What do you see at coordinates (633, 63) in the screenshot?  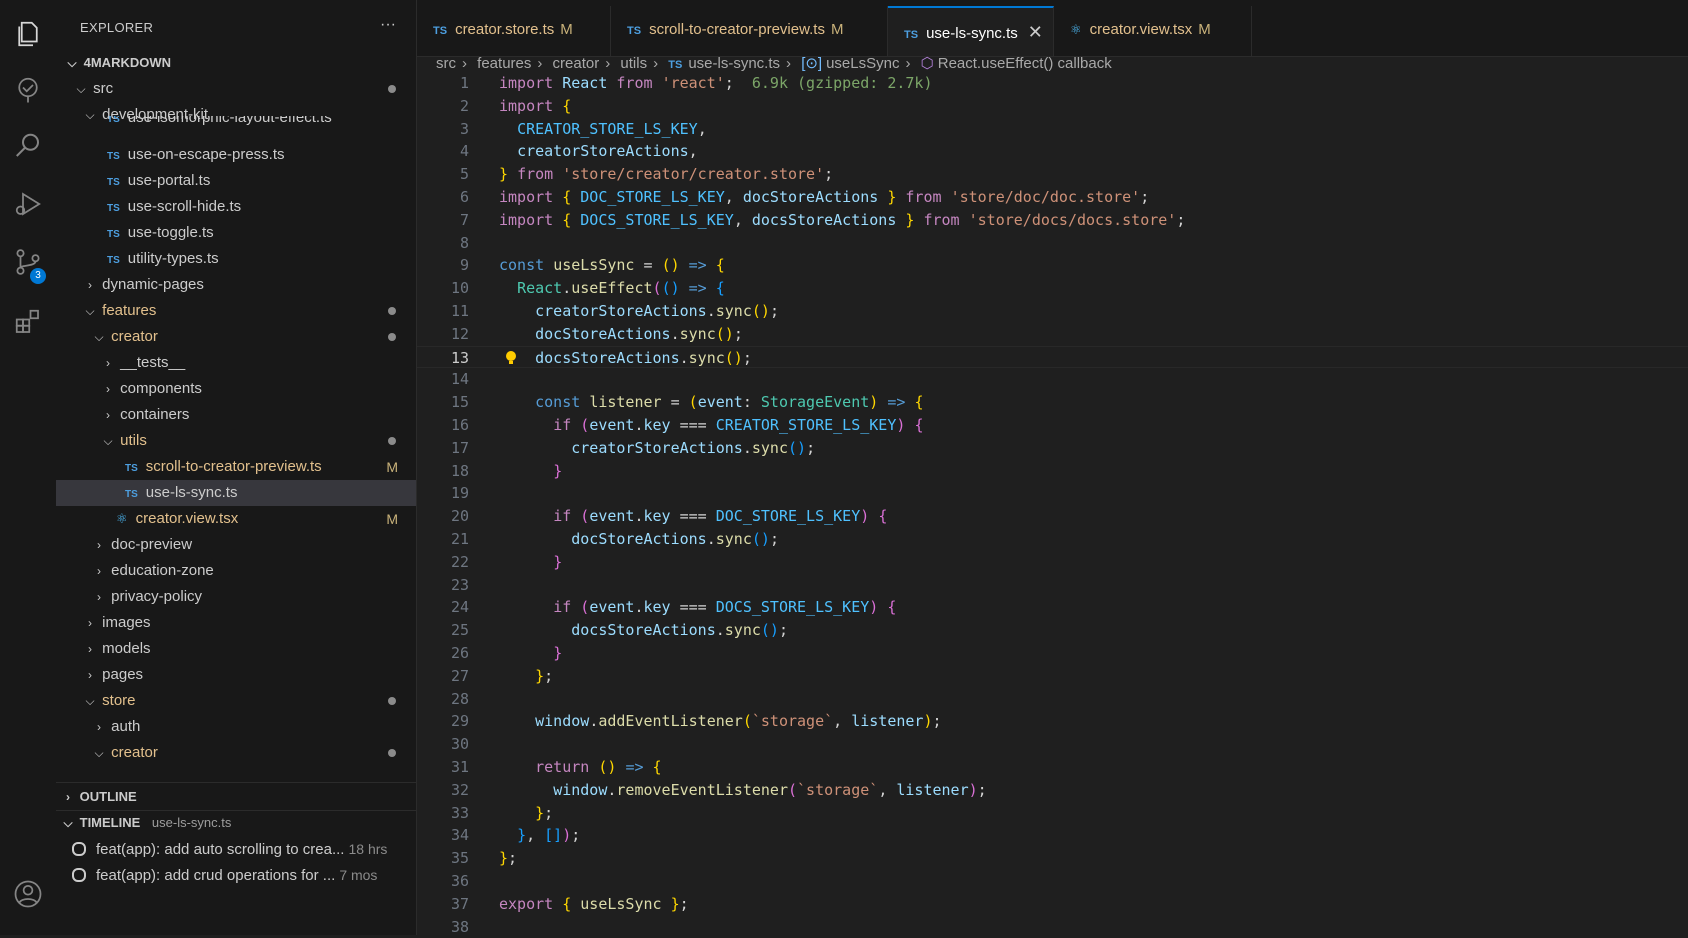 I see `breadcrumb-item: utils` at bounding box center [633, 63].